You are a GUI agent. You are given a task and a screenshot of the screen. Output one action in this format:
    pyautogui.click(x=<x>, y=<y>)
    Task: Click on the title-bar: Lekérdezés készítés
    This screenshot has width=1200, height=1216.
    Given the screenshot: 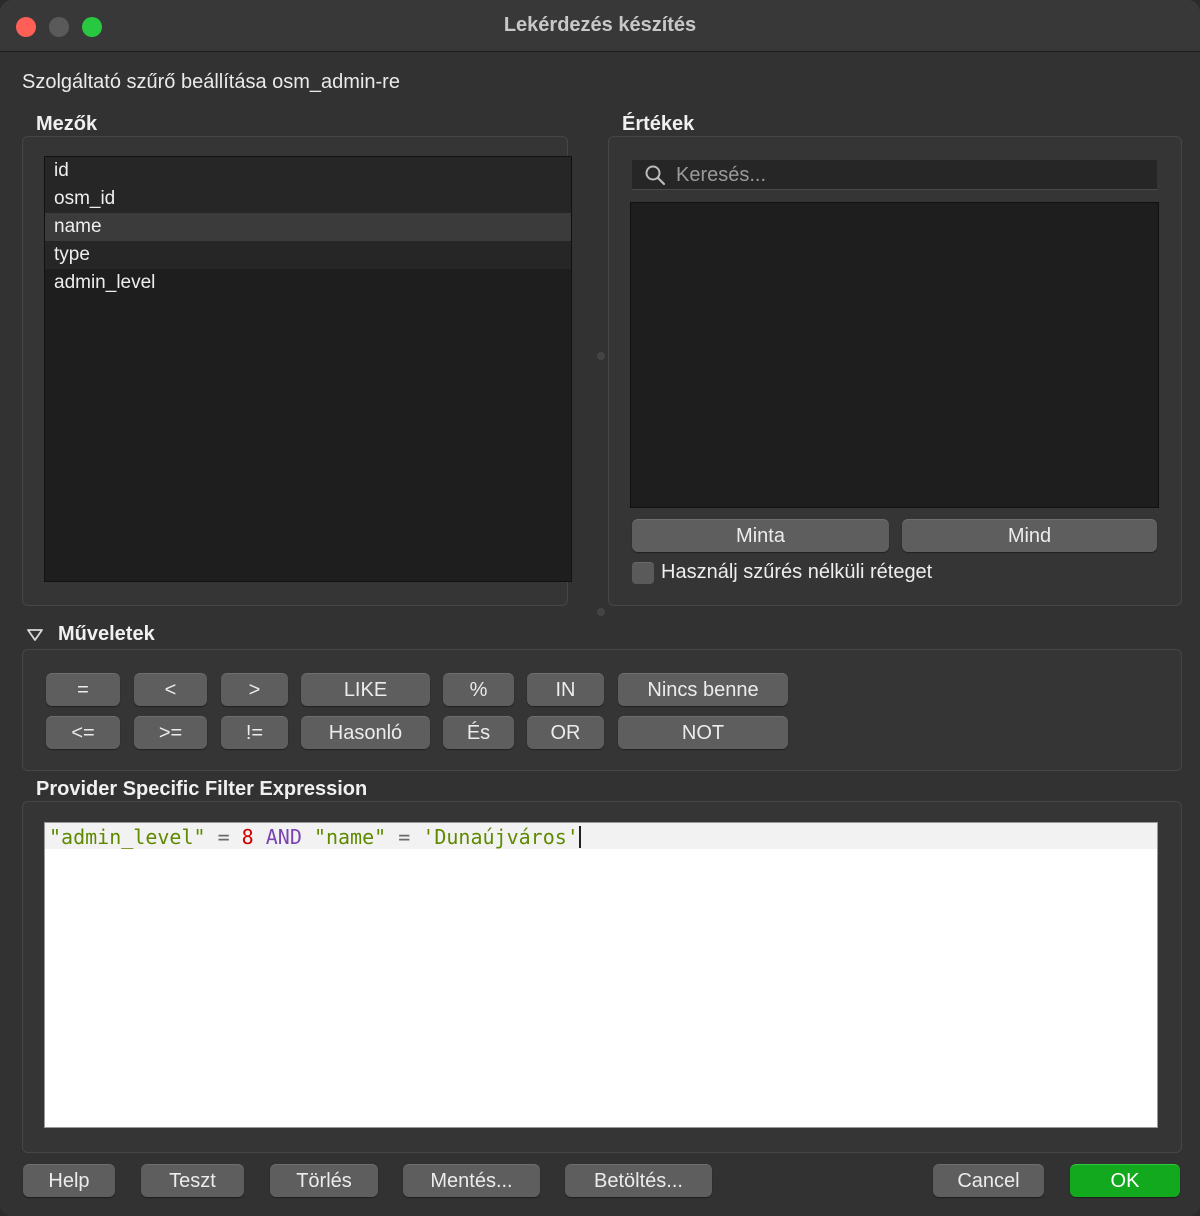 What is the action you would take?
    pyautogui.click(x=600, y=26)
    